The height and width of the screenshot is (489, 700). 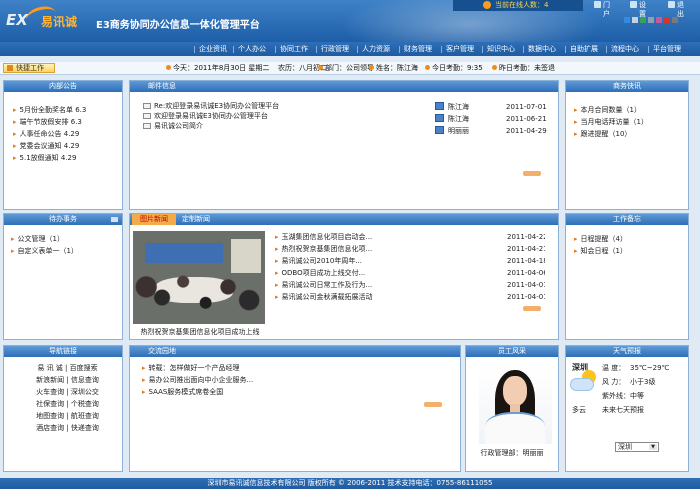 What do you see at coordinates (627, 276) in the screenshot?
I see `memo-panel: 工作备忘 日程提醒（4） 知会日程（1）` at bounding box center [627, 276].